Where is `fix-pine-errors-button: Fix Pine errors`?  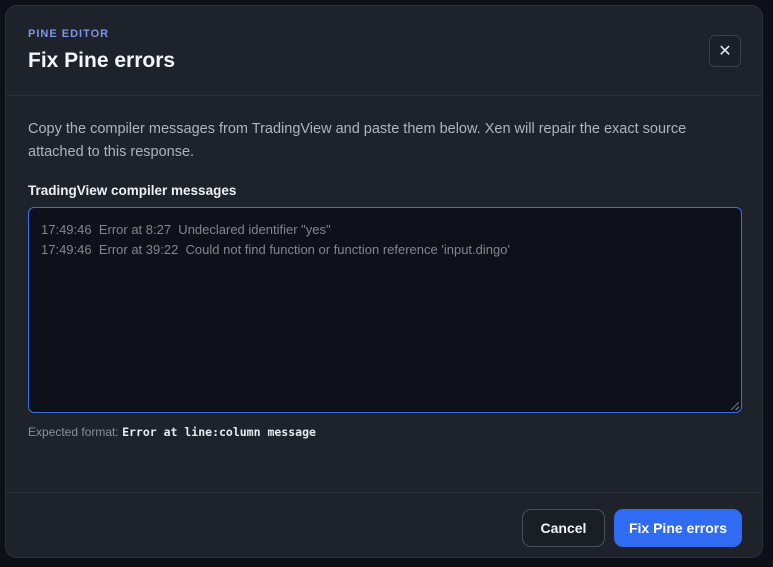
fix-pine-errors-button: Fix Pine errors is located at coordinates (678, 528).